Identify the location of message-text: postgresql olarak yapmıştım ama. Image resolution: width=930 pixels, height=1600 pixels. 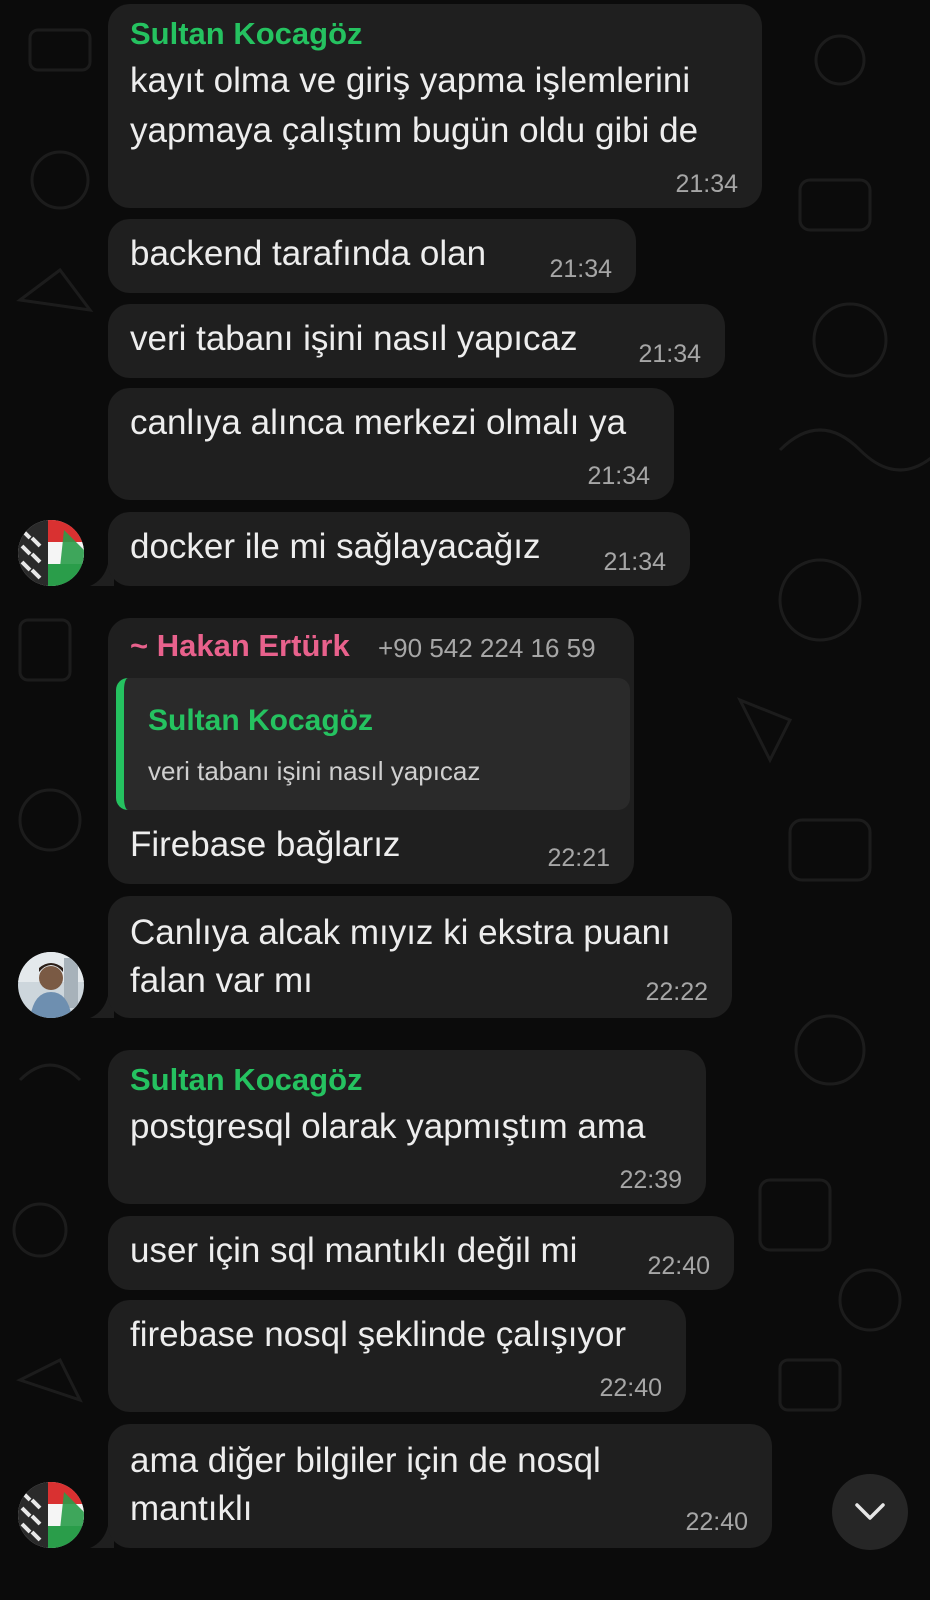
(388, 1126).